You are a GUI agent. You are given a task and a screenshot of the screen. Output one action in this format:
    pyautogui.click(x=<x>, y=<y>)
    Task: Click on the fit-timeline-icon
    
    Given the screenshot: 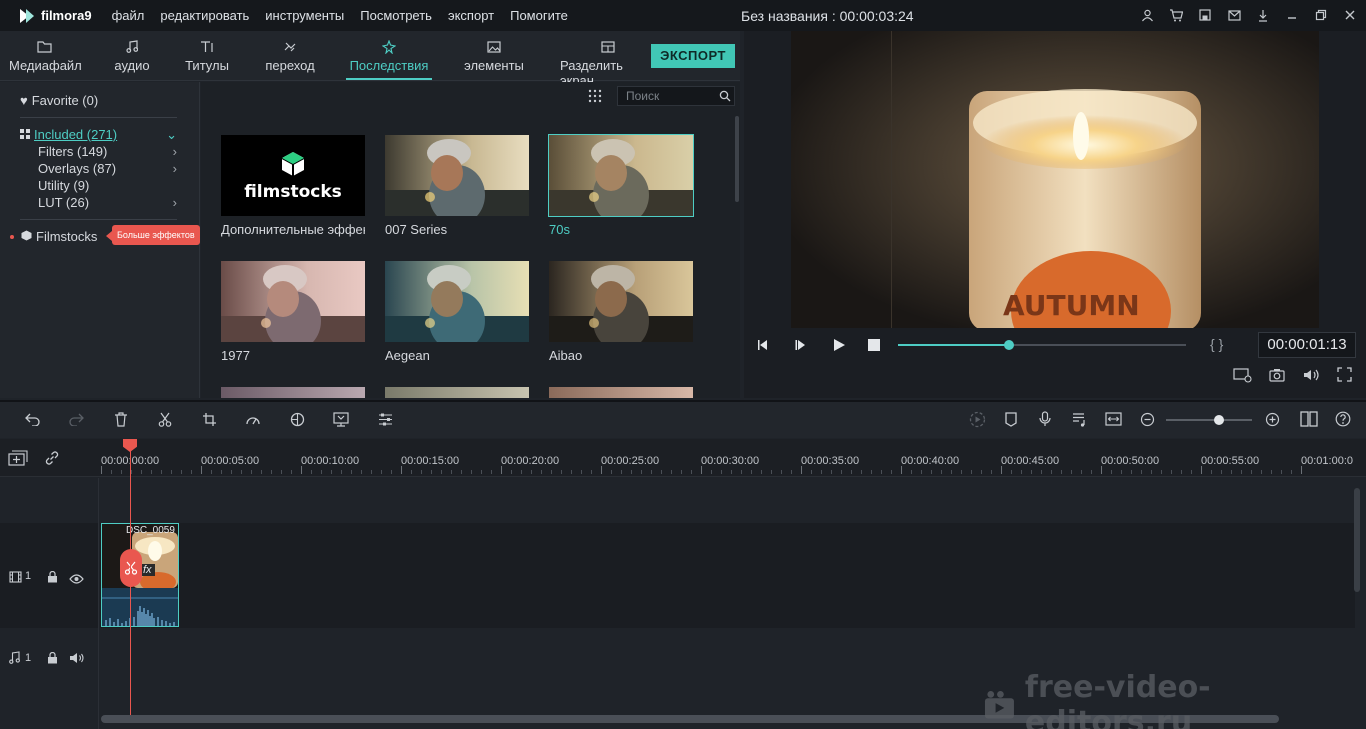 What is the action you would take?
    pyautogui.click(x=1113, y=419)
    